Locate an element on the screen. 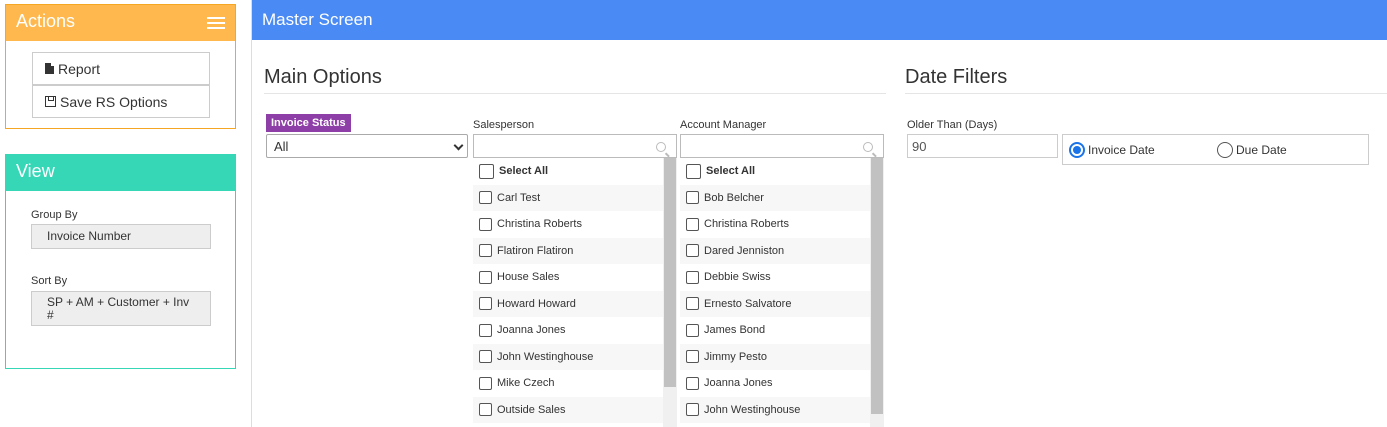 This screenshot has height=427, width=1387. account-manager-scroll-thumb is located at coordinates (877, 286).